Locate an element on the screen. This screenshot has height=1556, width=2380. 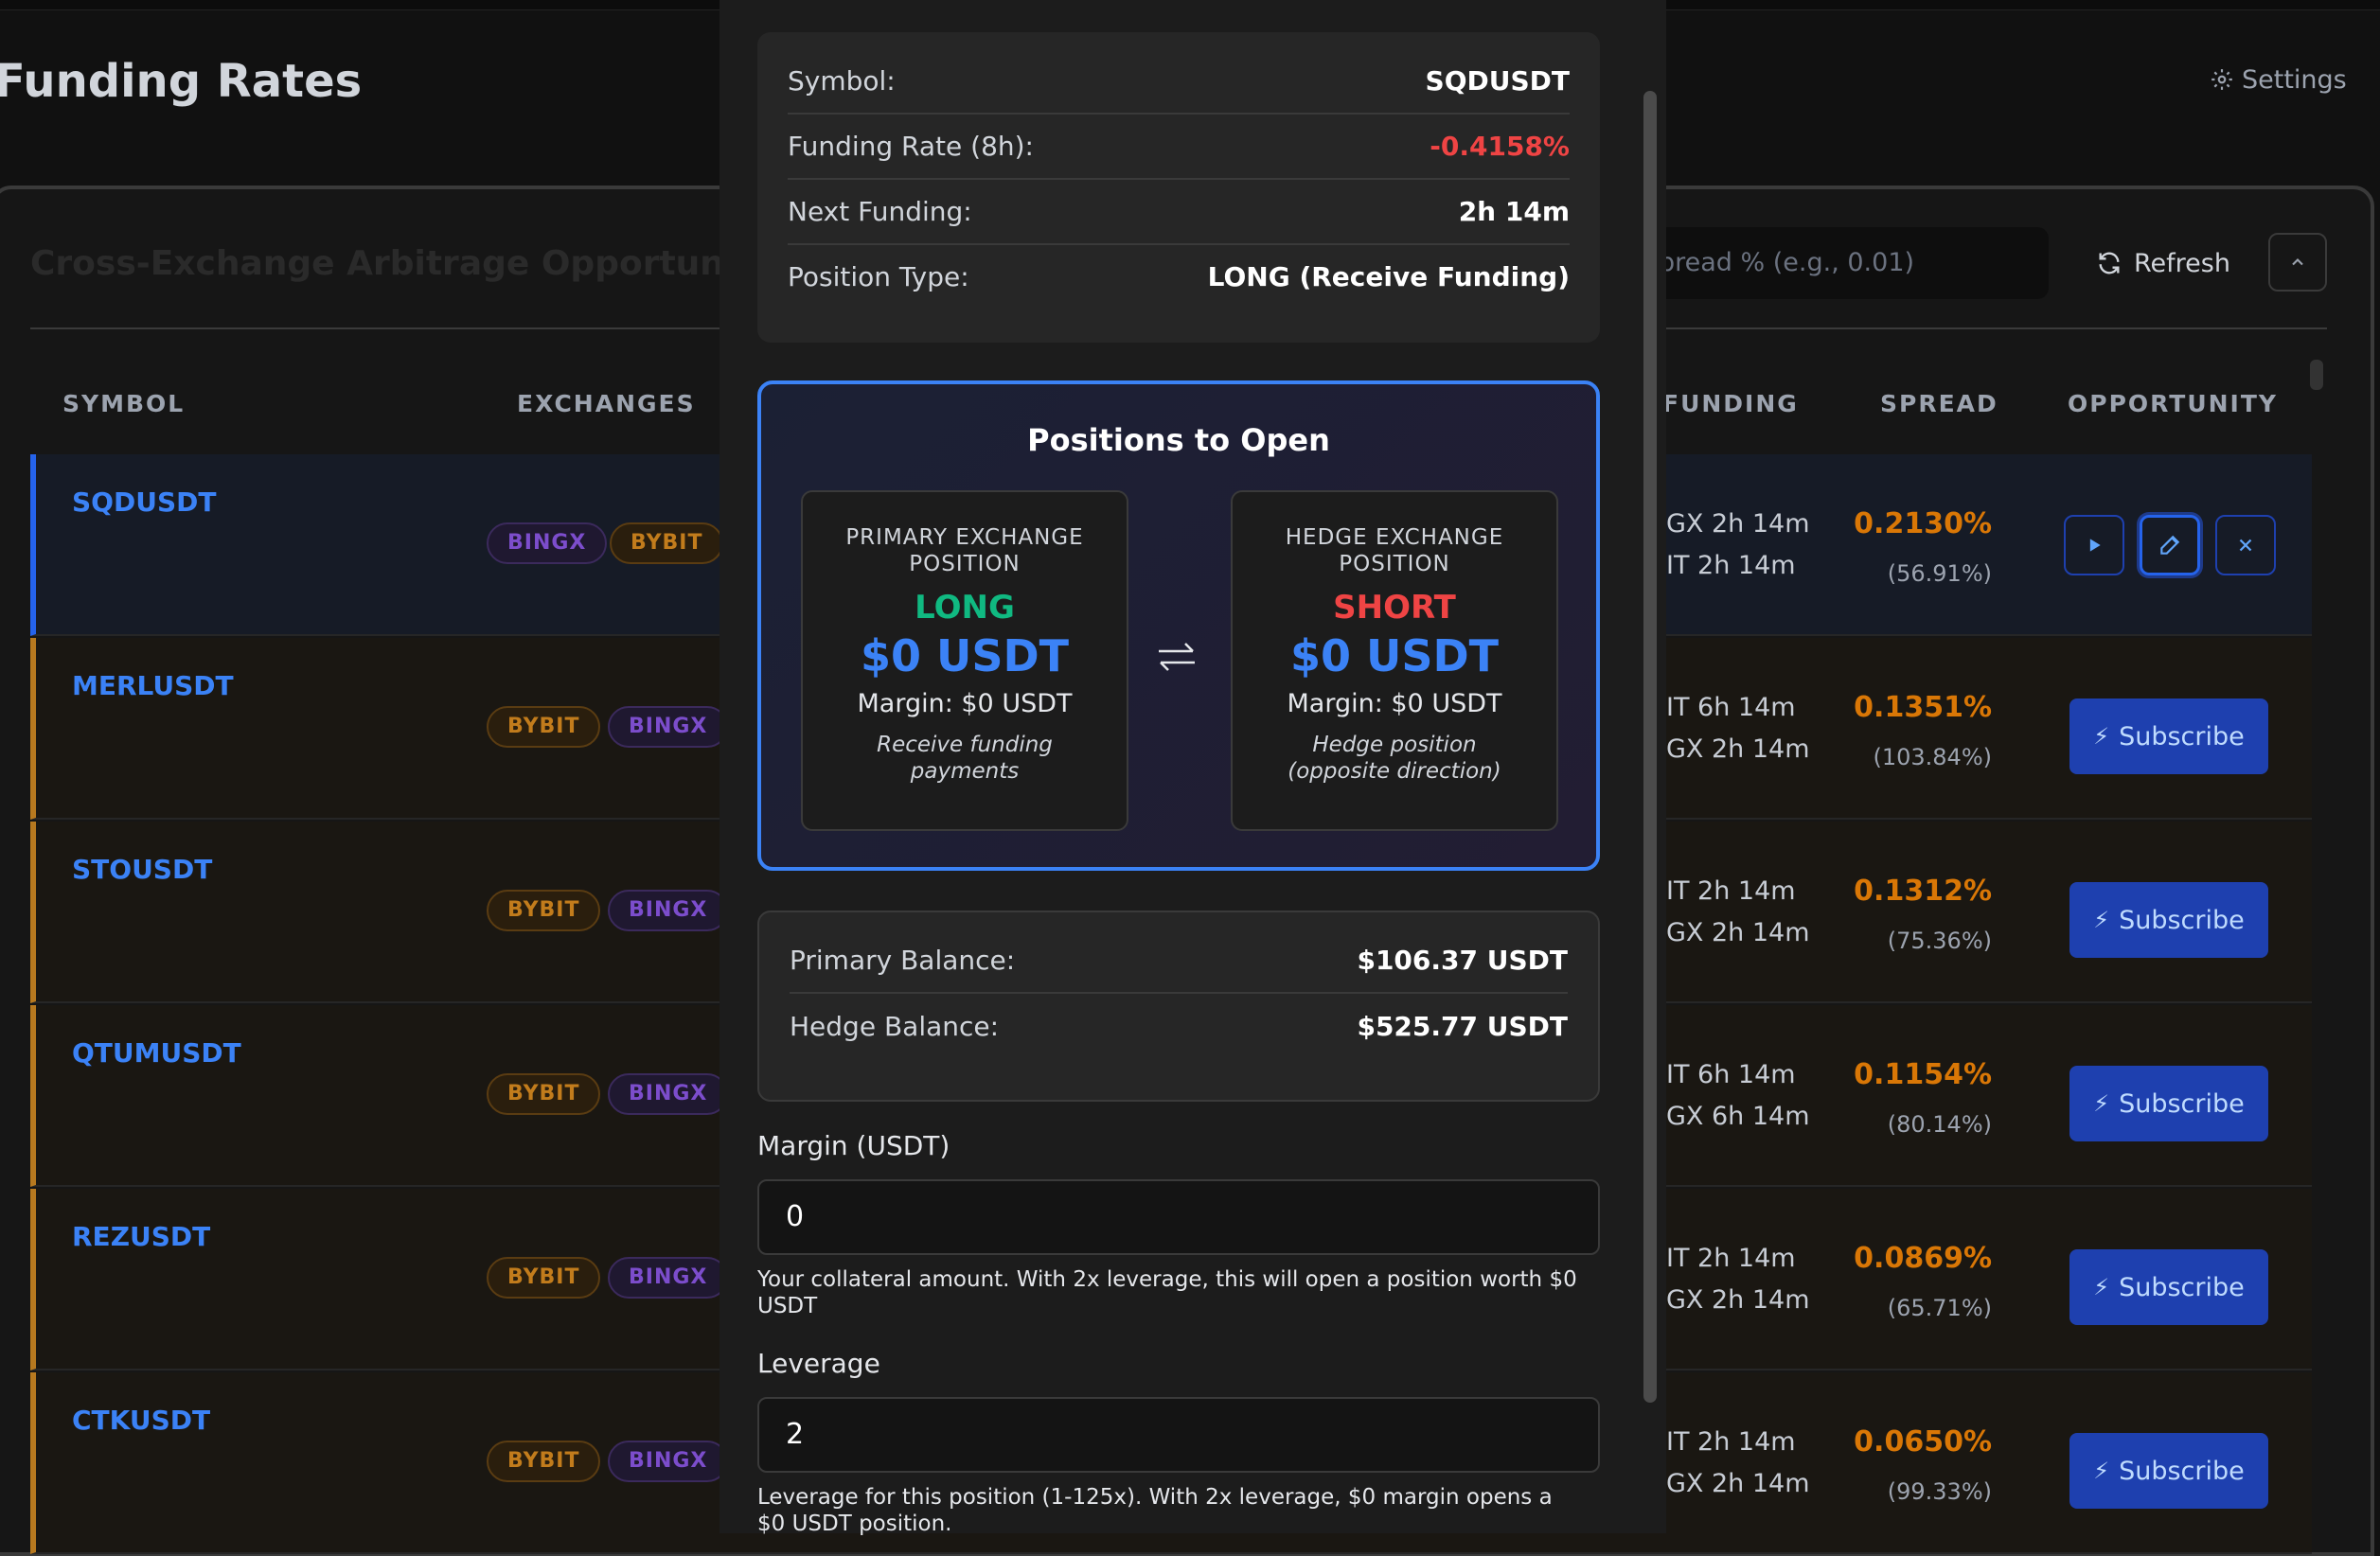
info-label: Symbol: is located at coordinates (842, 81).